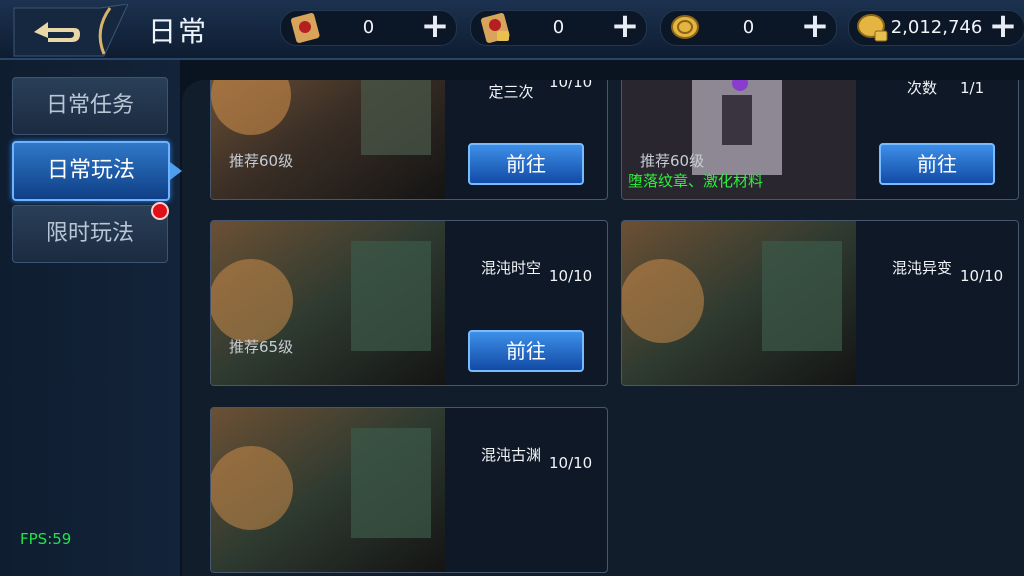  What do you see at coordinates (511, 455) in the screenshot?
I see `activity-name: 混沌古渊` at bounding box center [511, 455].